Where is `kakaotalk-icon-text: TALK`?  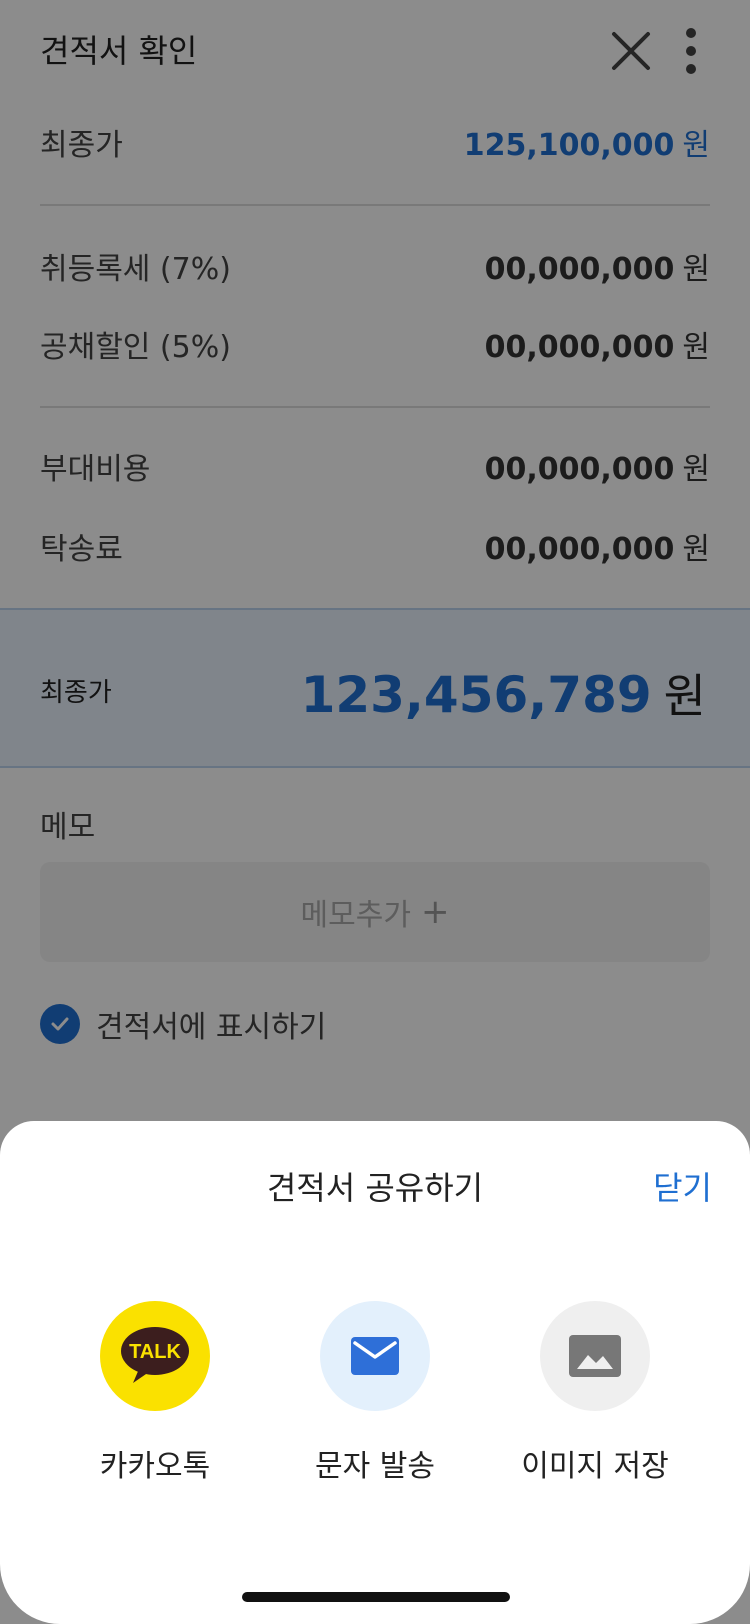
kakaotalk-icon-text: TALK is located at coordinates (155, 1352).